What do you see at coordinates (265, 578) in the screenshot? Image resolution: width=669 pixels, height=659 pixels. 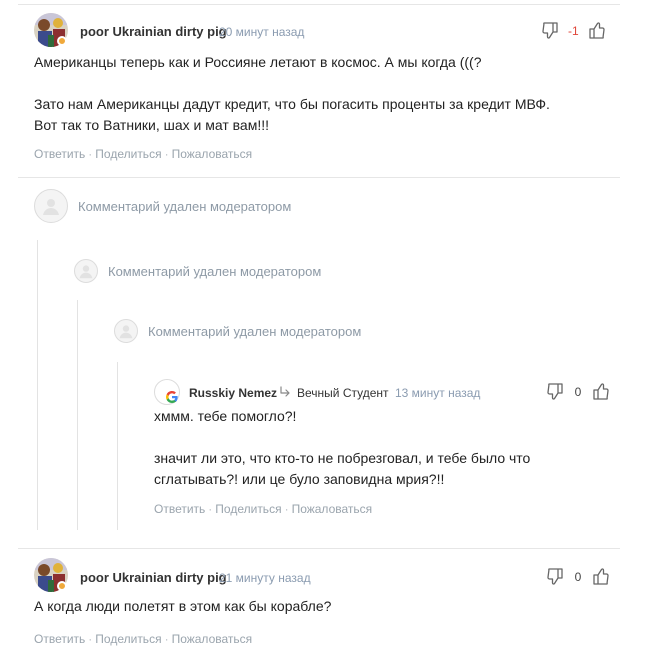 I see `comment-time: 21 минуту назад` at bounding box center [265, 578].